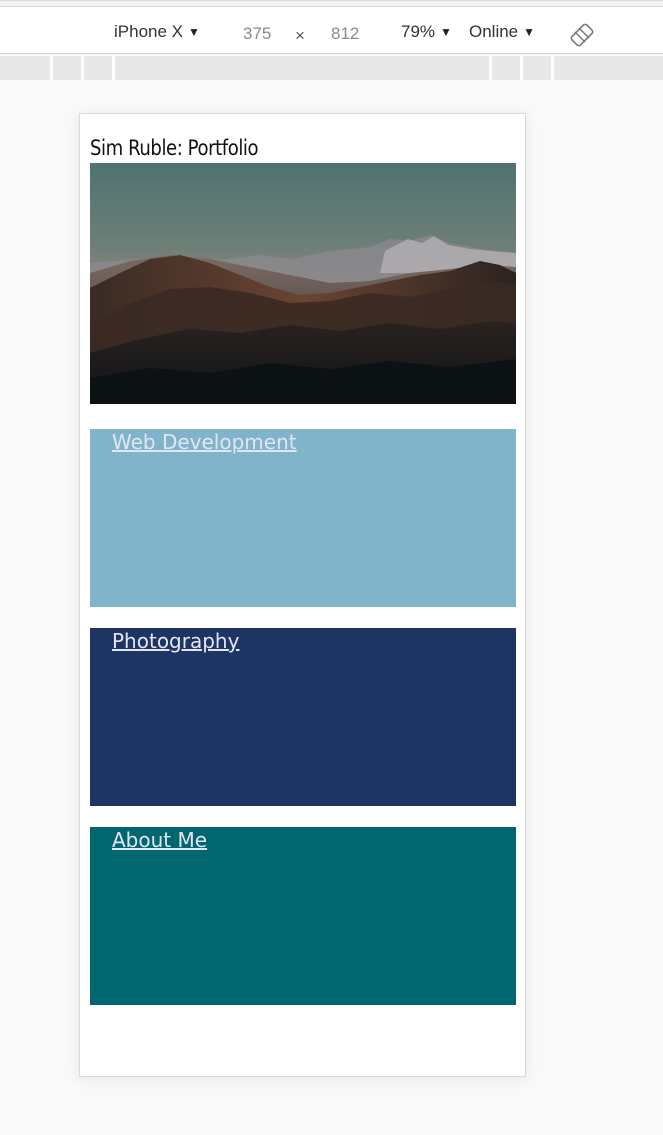 This screenshot has width=663, height=1135. What do you see at coordinates (159, 840) in the screenshot?
I see `about-me-link: About Me` at bounding box center [159, 840].